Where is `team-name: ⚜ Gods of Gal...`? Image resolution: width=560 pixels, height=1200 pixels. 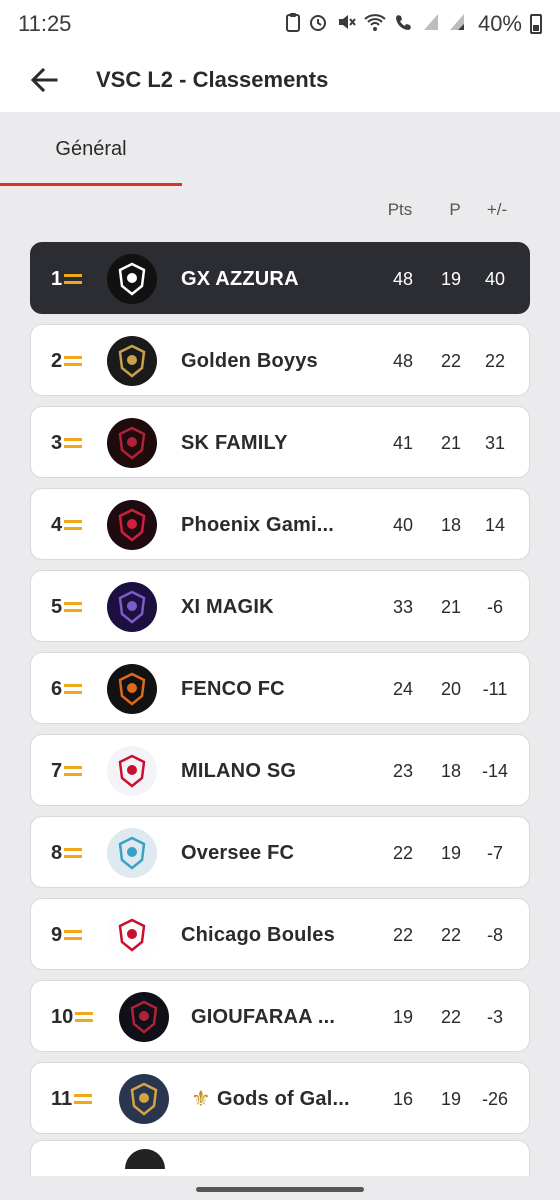 team-name: ⚜ Gods of Gal... is located at coordinates (270, 1099).